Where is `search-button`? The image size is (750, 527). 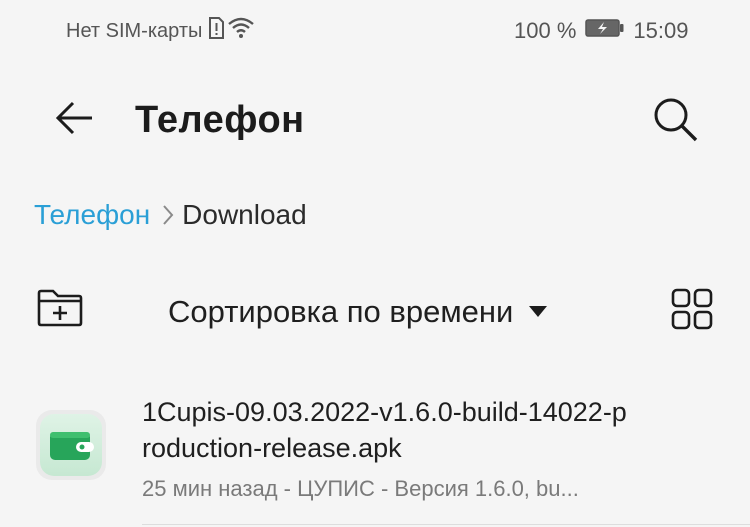 search-button is located at coordinates (675, 121).